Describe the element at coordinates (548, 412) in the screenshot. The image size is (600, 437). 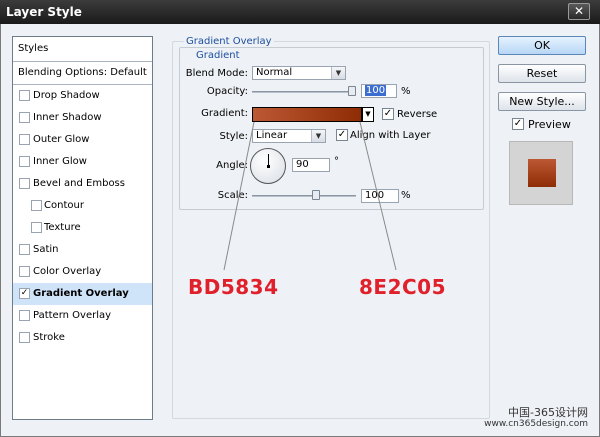
I see `watermark-title: 中国-365设计网` at that location.